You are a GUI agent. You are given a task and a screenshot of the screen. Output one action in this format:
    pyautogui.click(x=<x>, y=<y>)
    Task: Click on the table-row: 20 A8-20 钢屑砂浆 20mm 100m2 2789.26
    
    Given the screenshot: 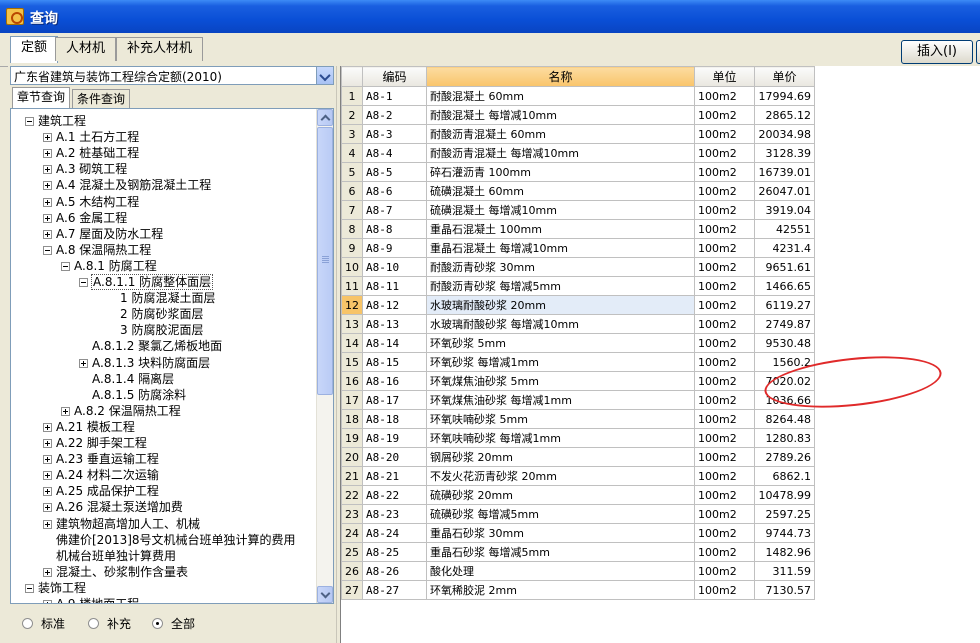 What is the action you would take?
    pyautogui.click(x=578, y=457)
    